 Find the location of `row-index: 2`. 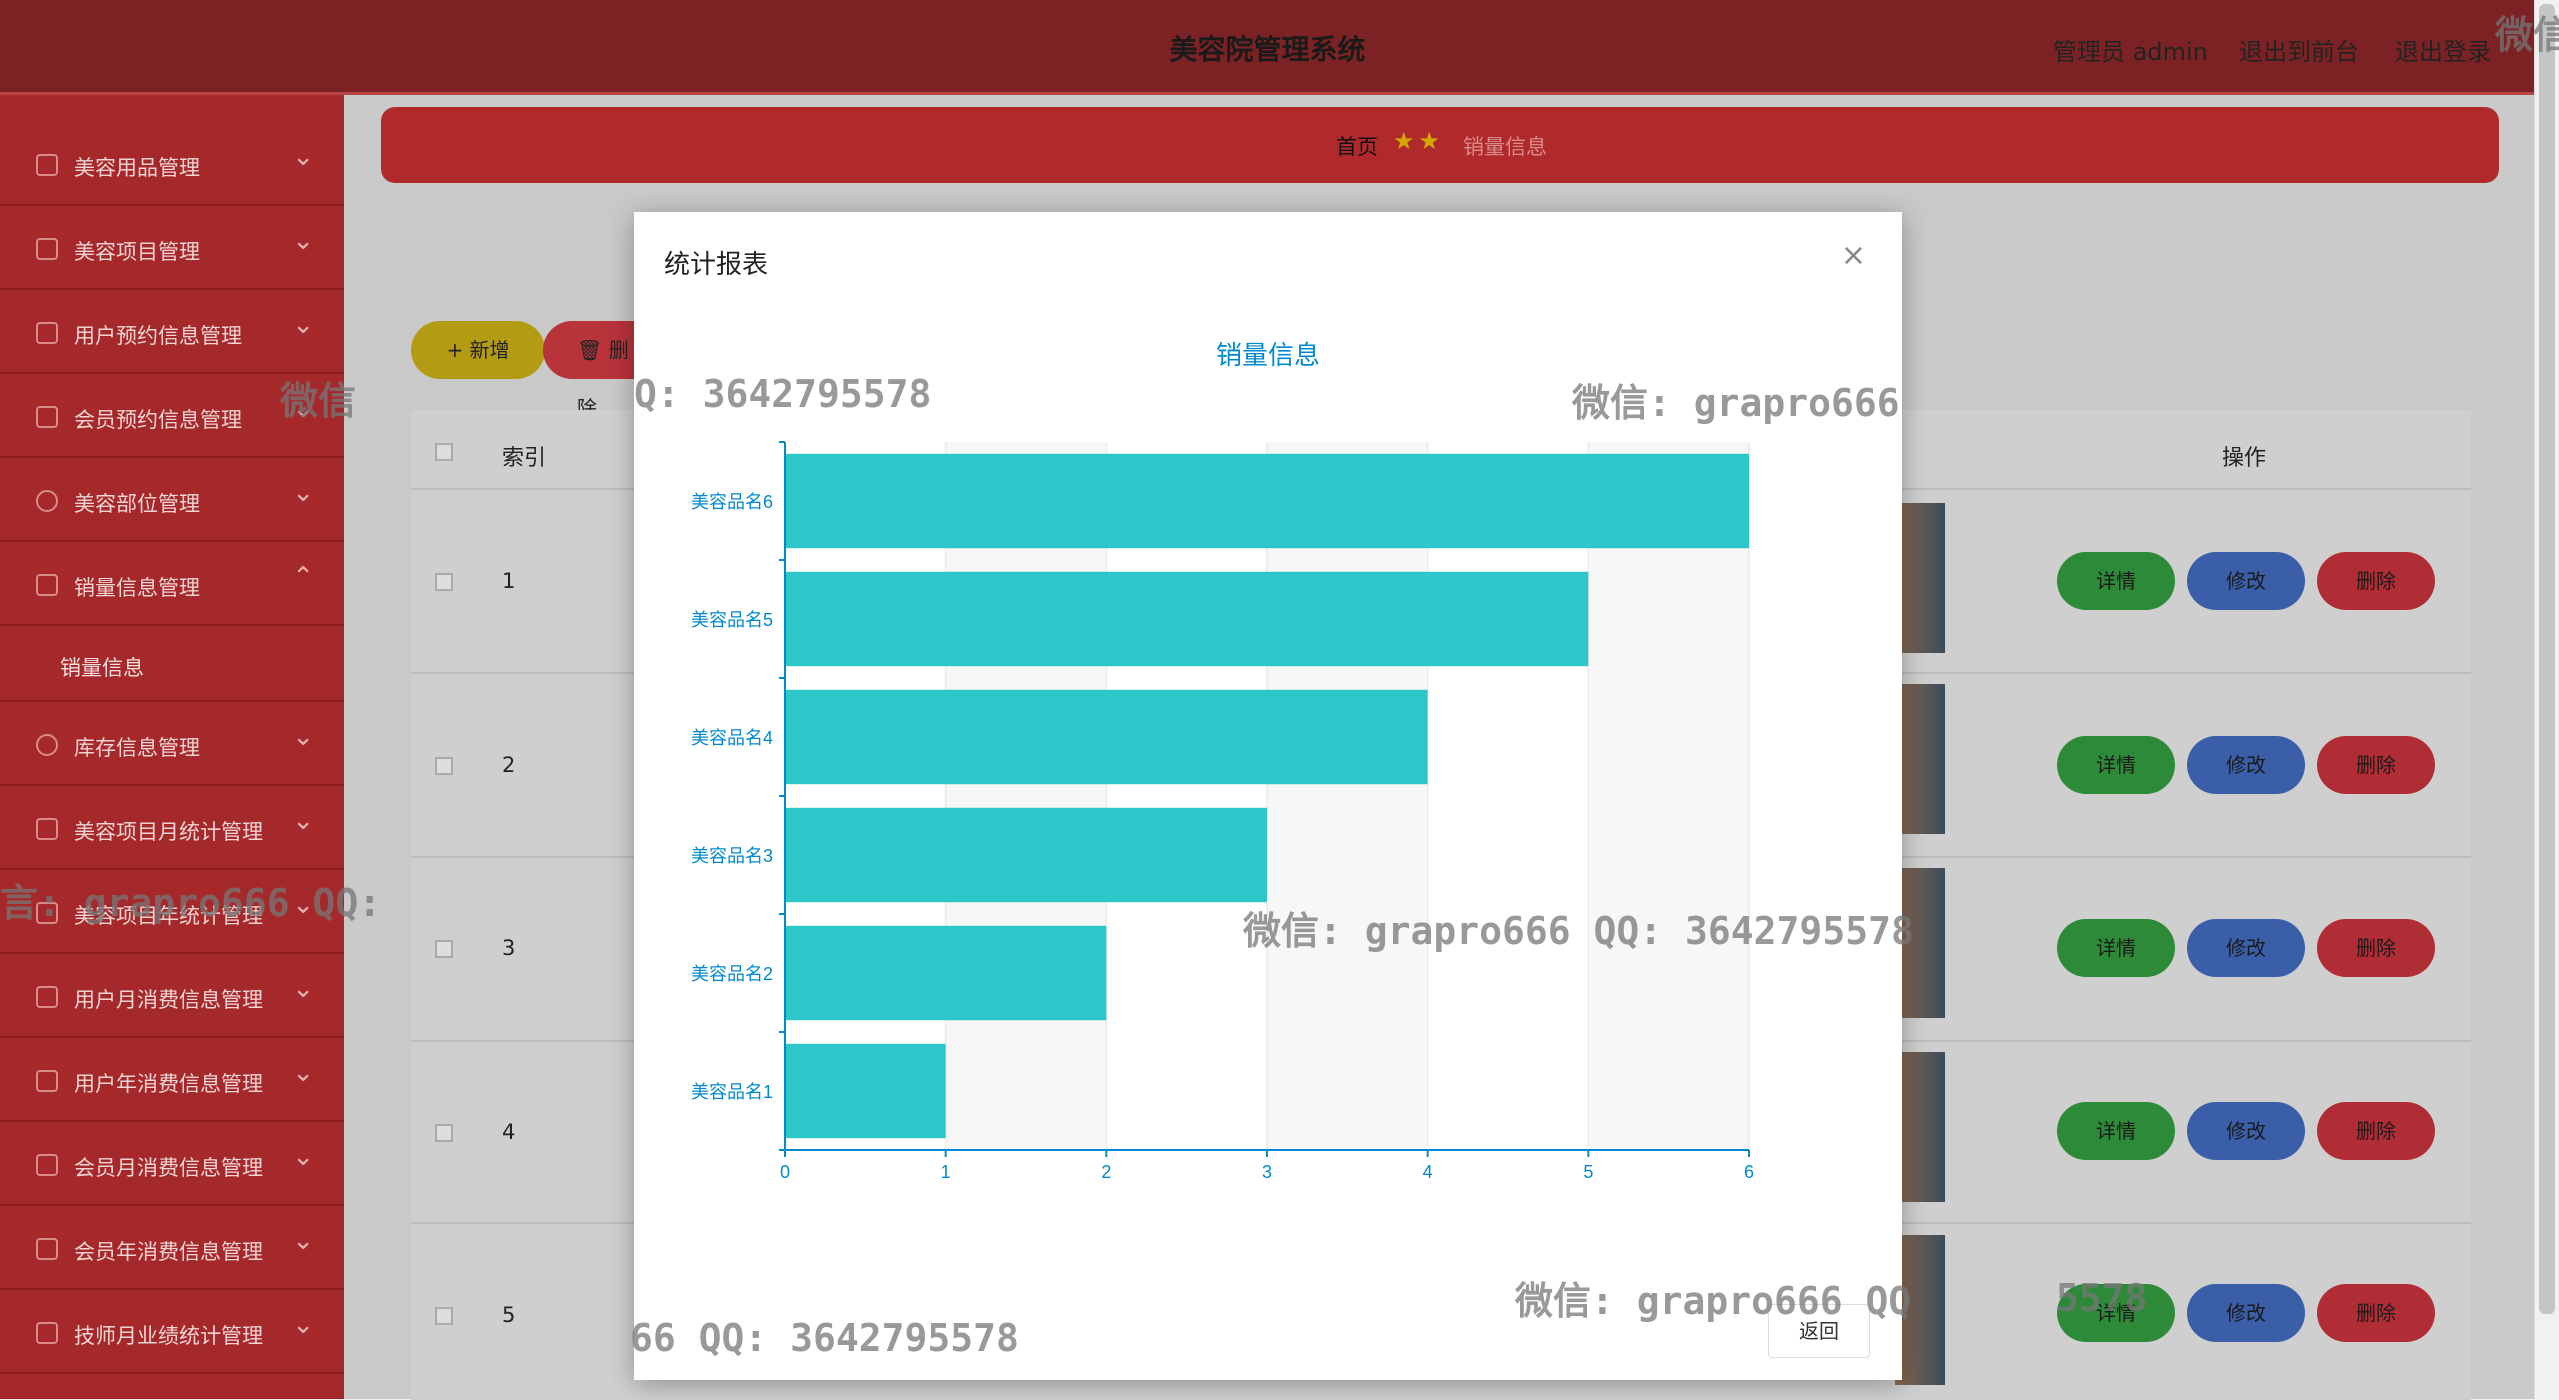

row-index: 2 is located at coordinates (509, 765).